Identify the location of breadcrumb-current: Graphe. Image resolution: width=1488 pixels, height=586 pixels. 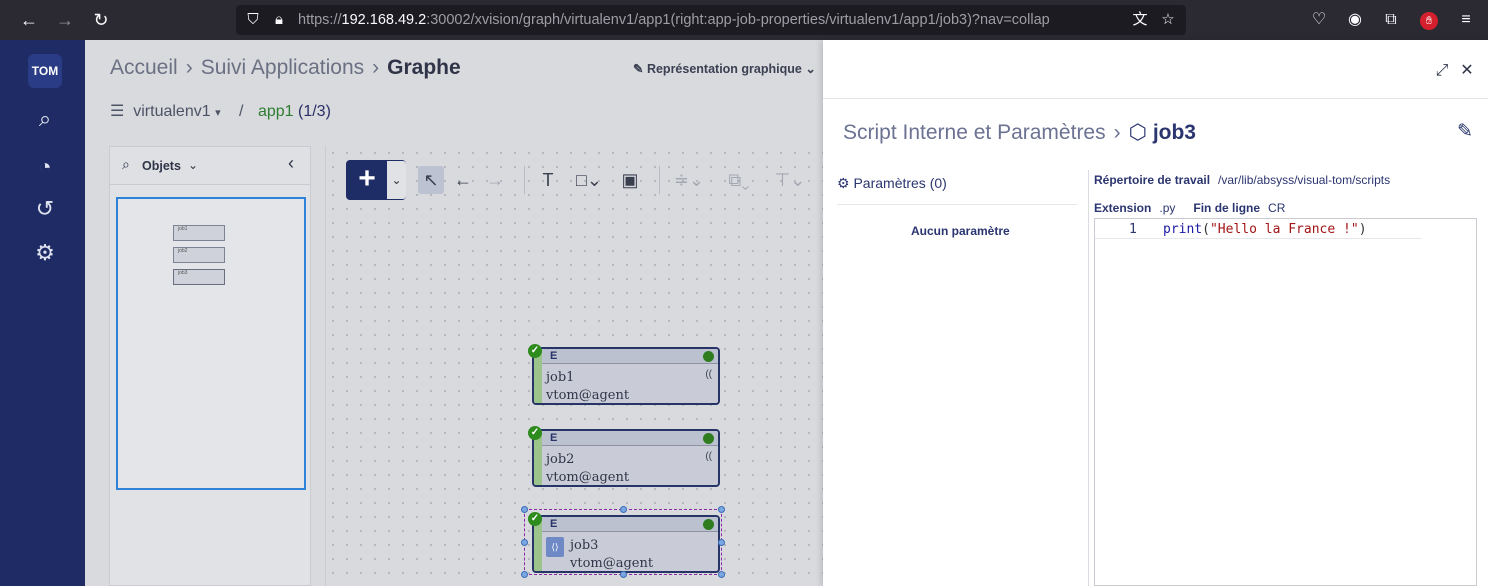
(424, 67).